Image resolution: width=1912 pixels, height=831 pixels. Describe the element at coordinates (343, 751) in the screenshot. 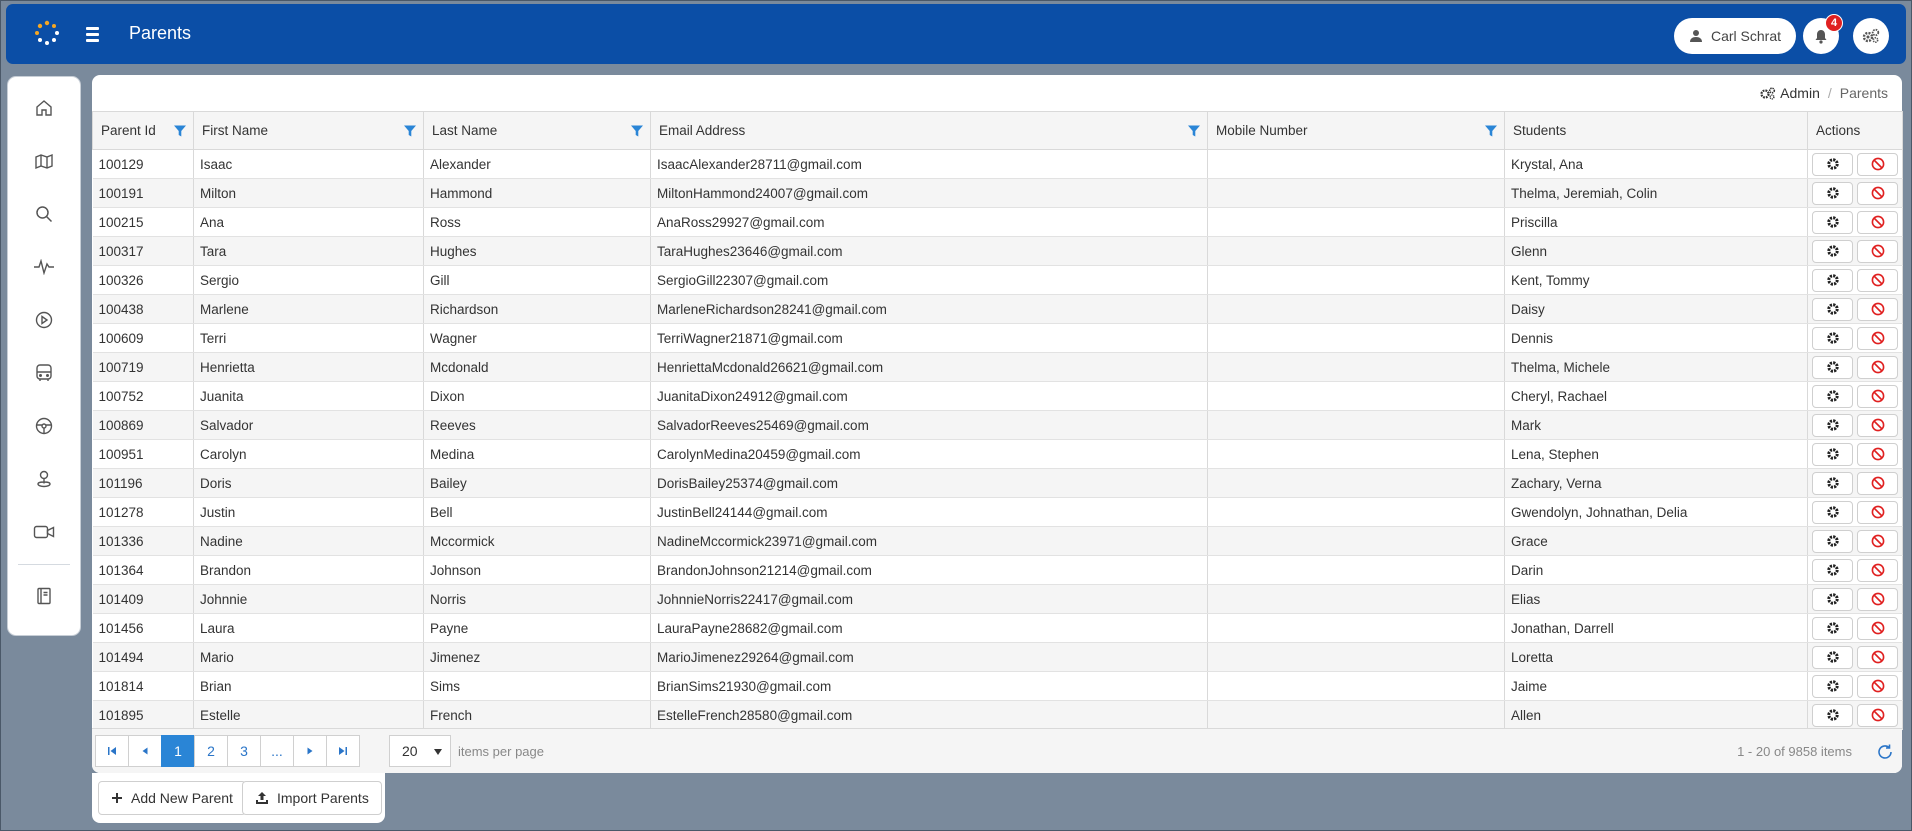

I see `last-page-button` at that location.